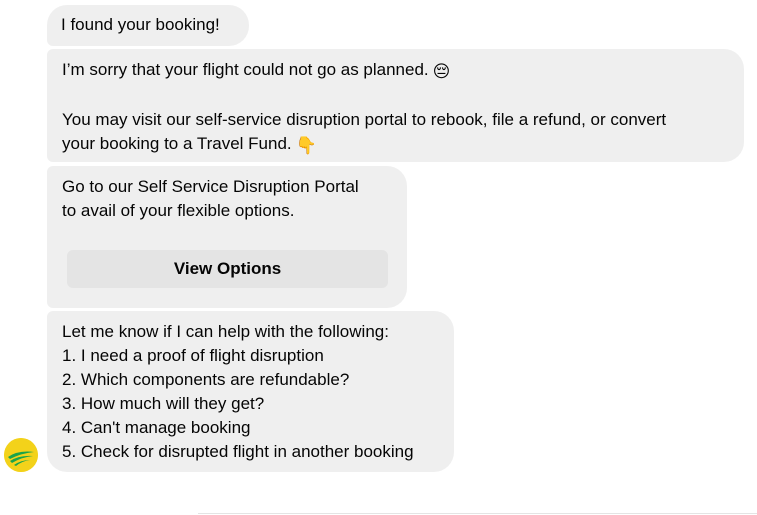 This screenshot has width=757, height=515. I want to click on composer-divider, so click(477, 513).